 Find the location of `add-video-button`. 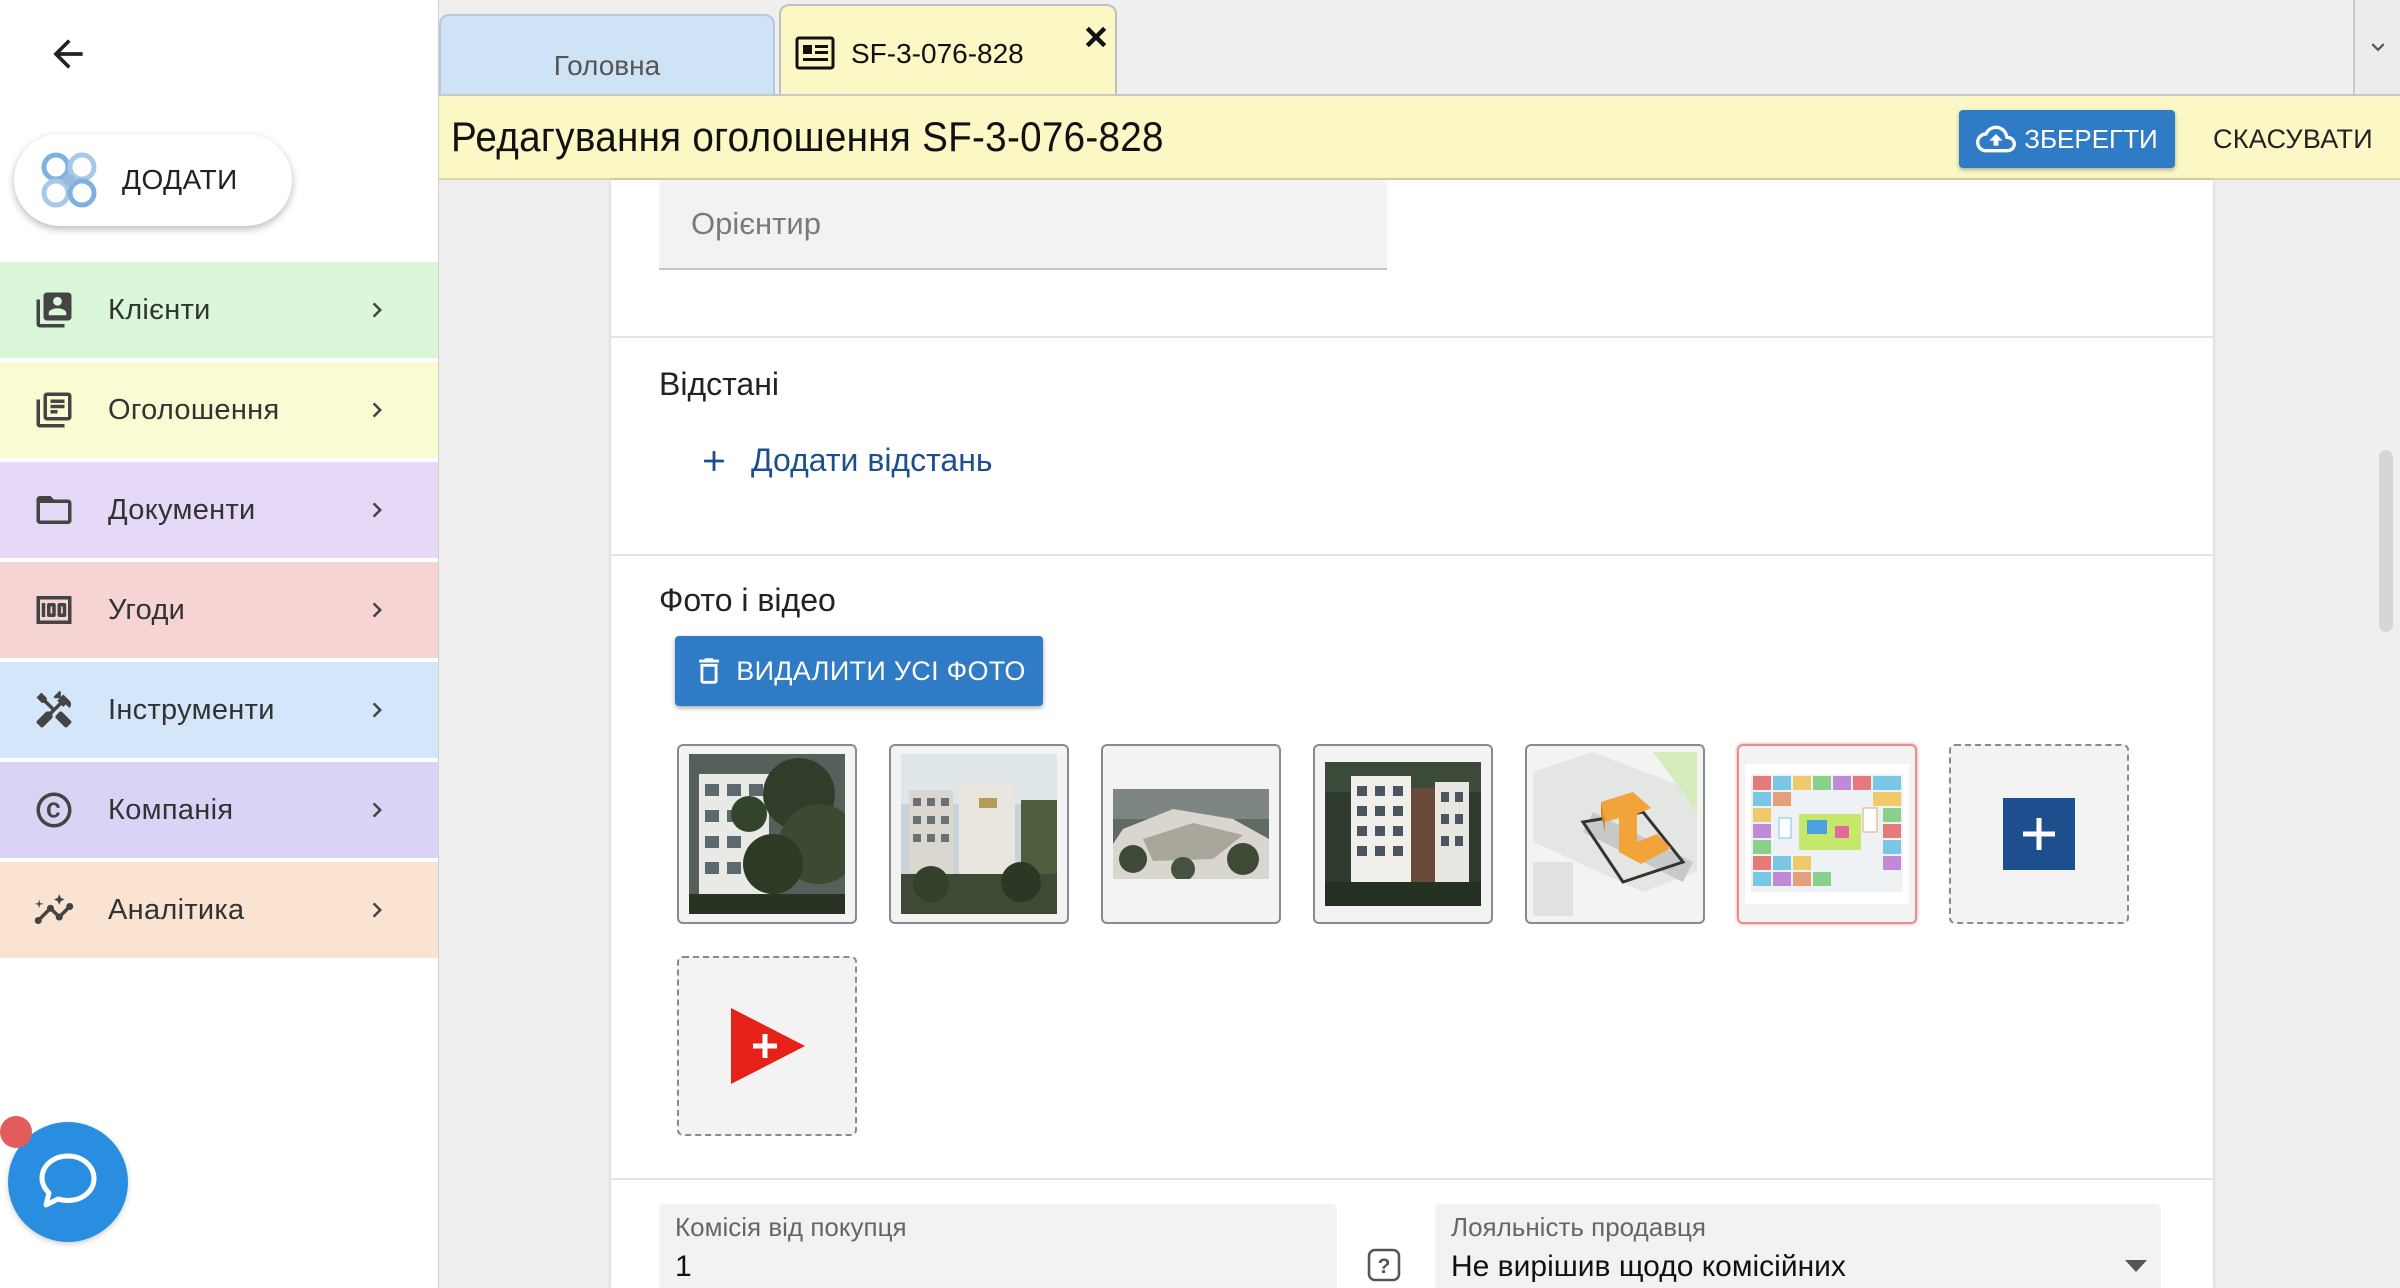

add-video-button is located at coordinates (767, 1046).